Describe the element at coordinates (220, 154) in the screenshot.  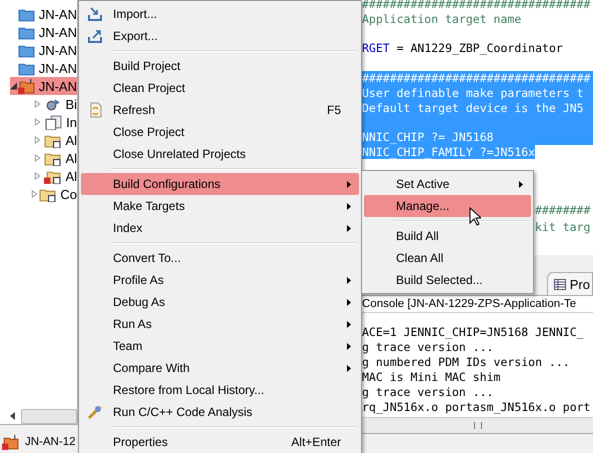
I see `menu-item: Close Unrelated Projects` at that location.